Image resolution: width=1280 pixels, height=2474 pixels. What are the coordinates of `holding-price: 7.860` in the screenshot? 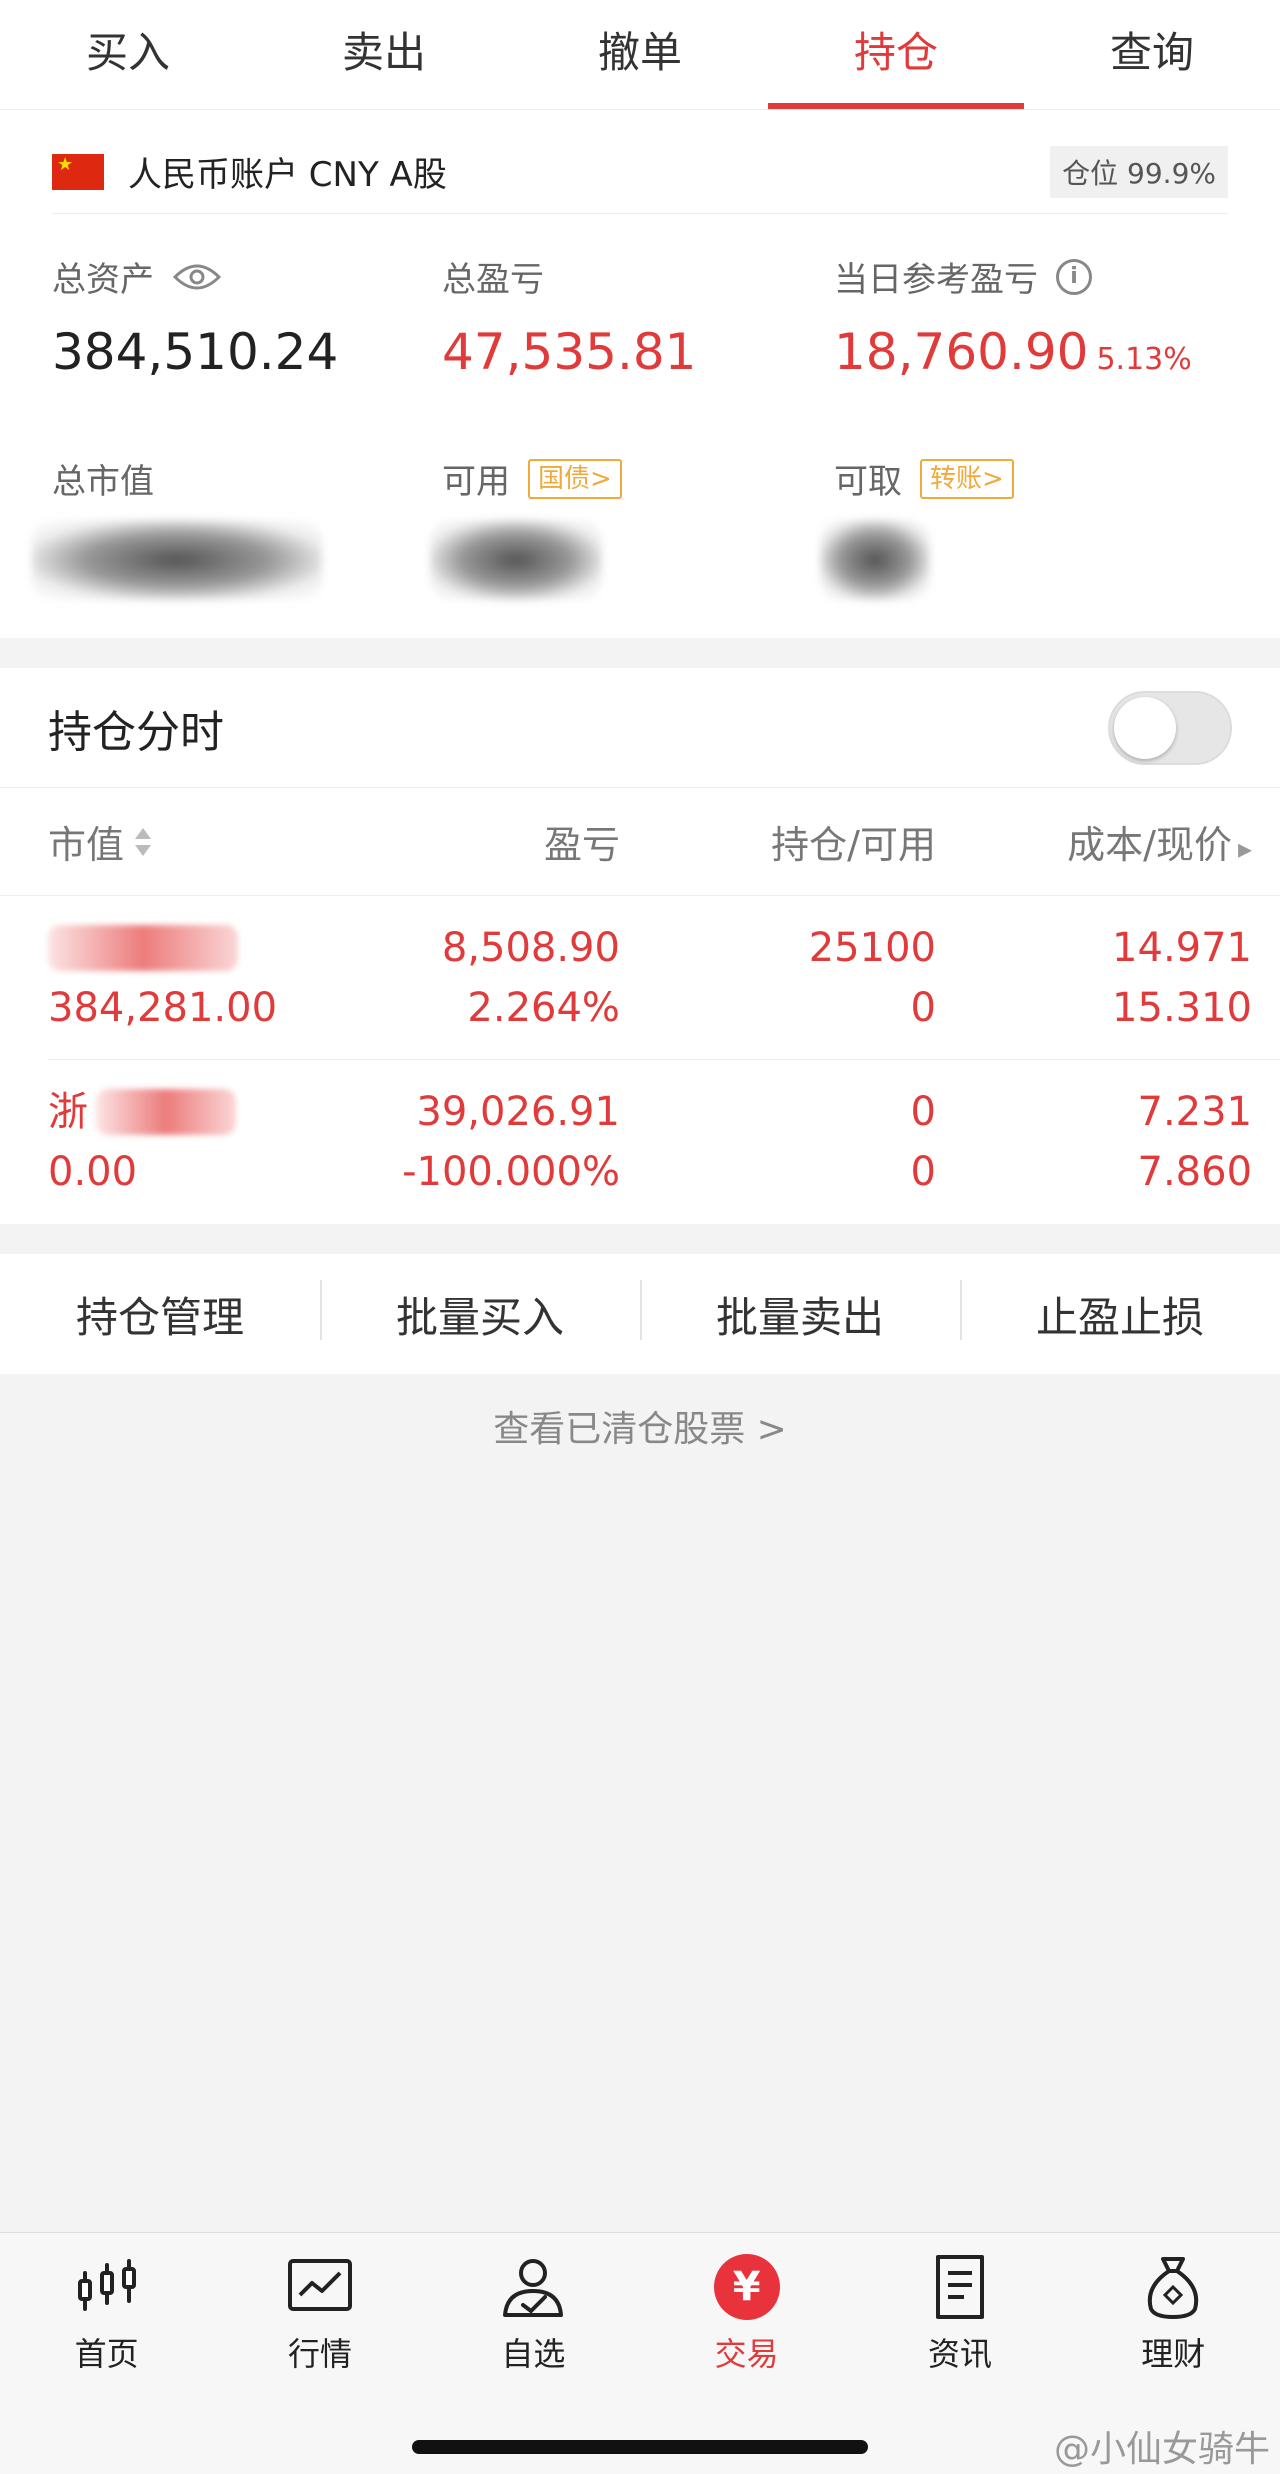 It's located at (1195, 1172).